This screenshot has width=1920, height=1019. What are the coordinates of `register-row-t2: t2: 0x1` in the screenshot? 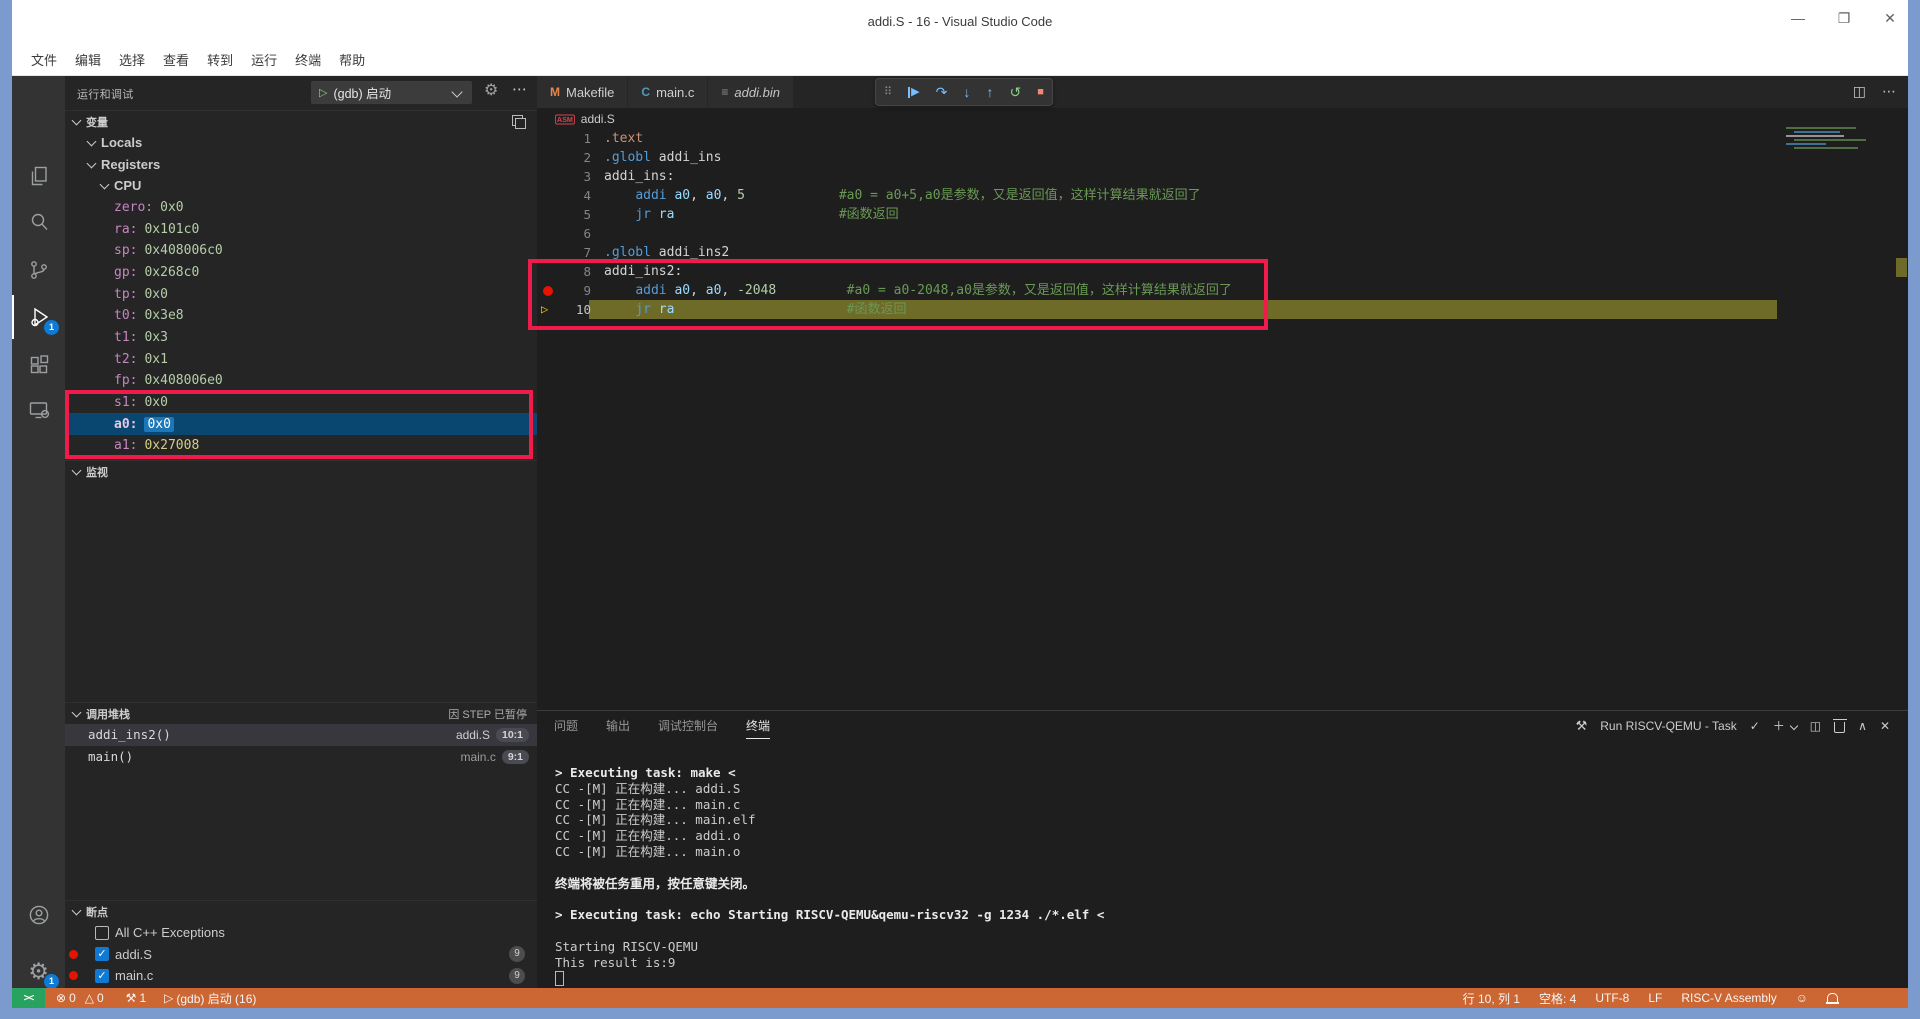 It's located at (301, 359).